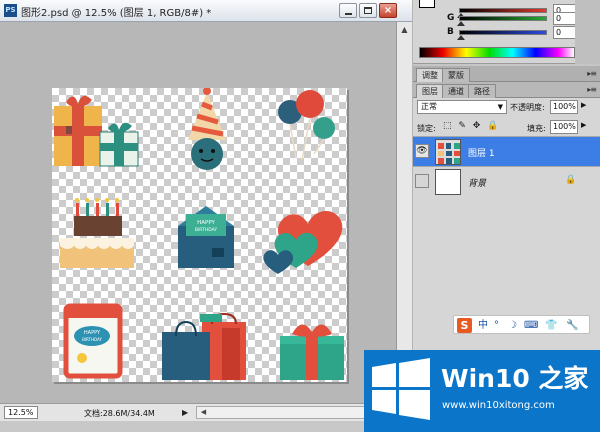  Describe the element at coordinates (206, 237) in the screenshot. I see `birthday-card-icon: HAPPY BIRTHDAY` at that location.